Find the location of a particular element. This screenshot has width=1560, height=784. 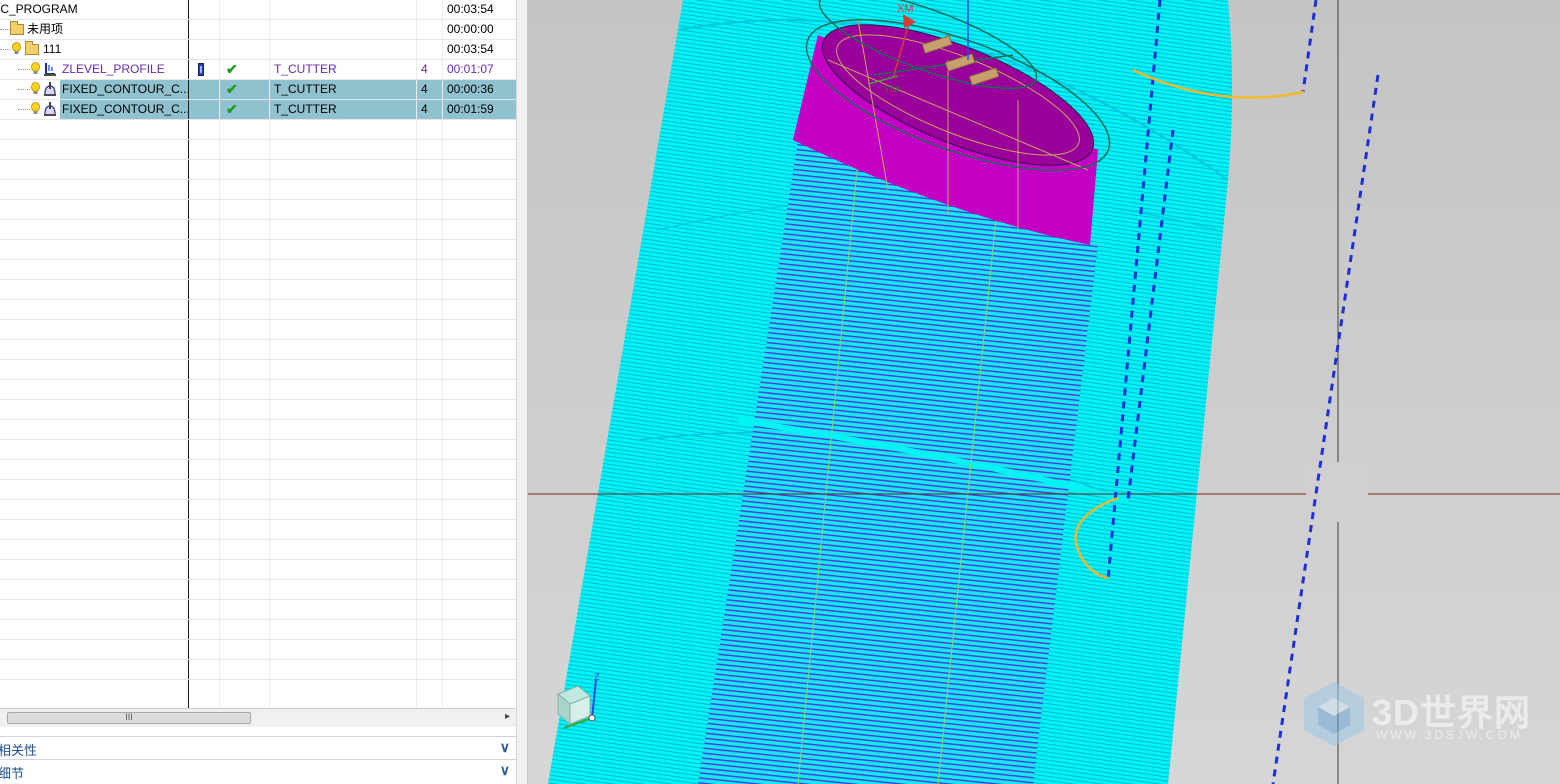

scroll-thumb: III is located at coordinates (129, 718).